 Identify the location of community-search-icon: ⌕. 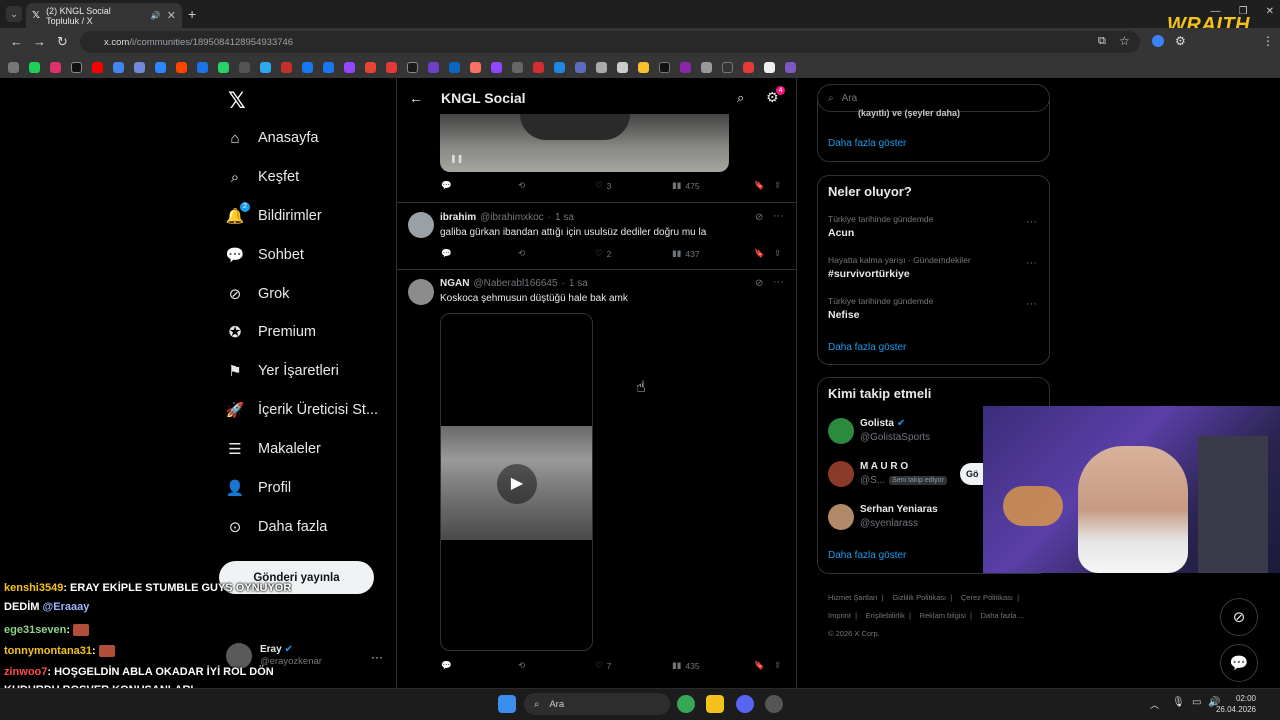
(740, 98).